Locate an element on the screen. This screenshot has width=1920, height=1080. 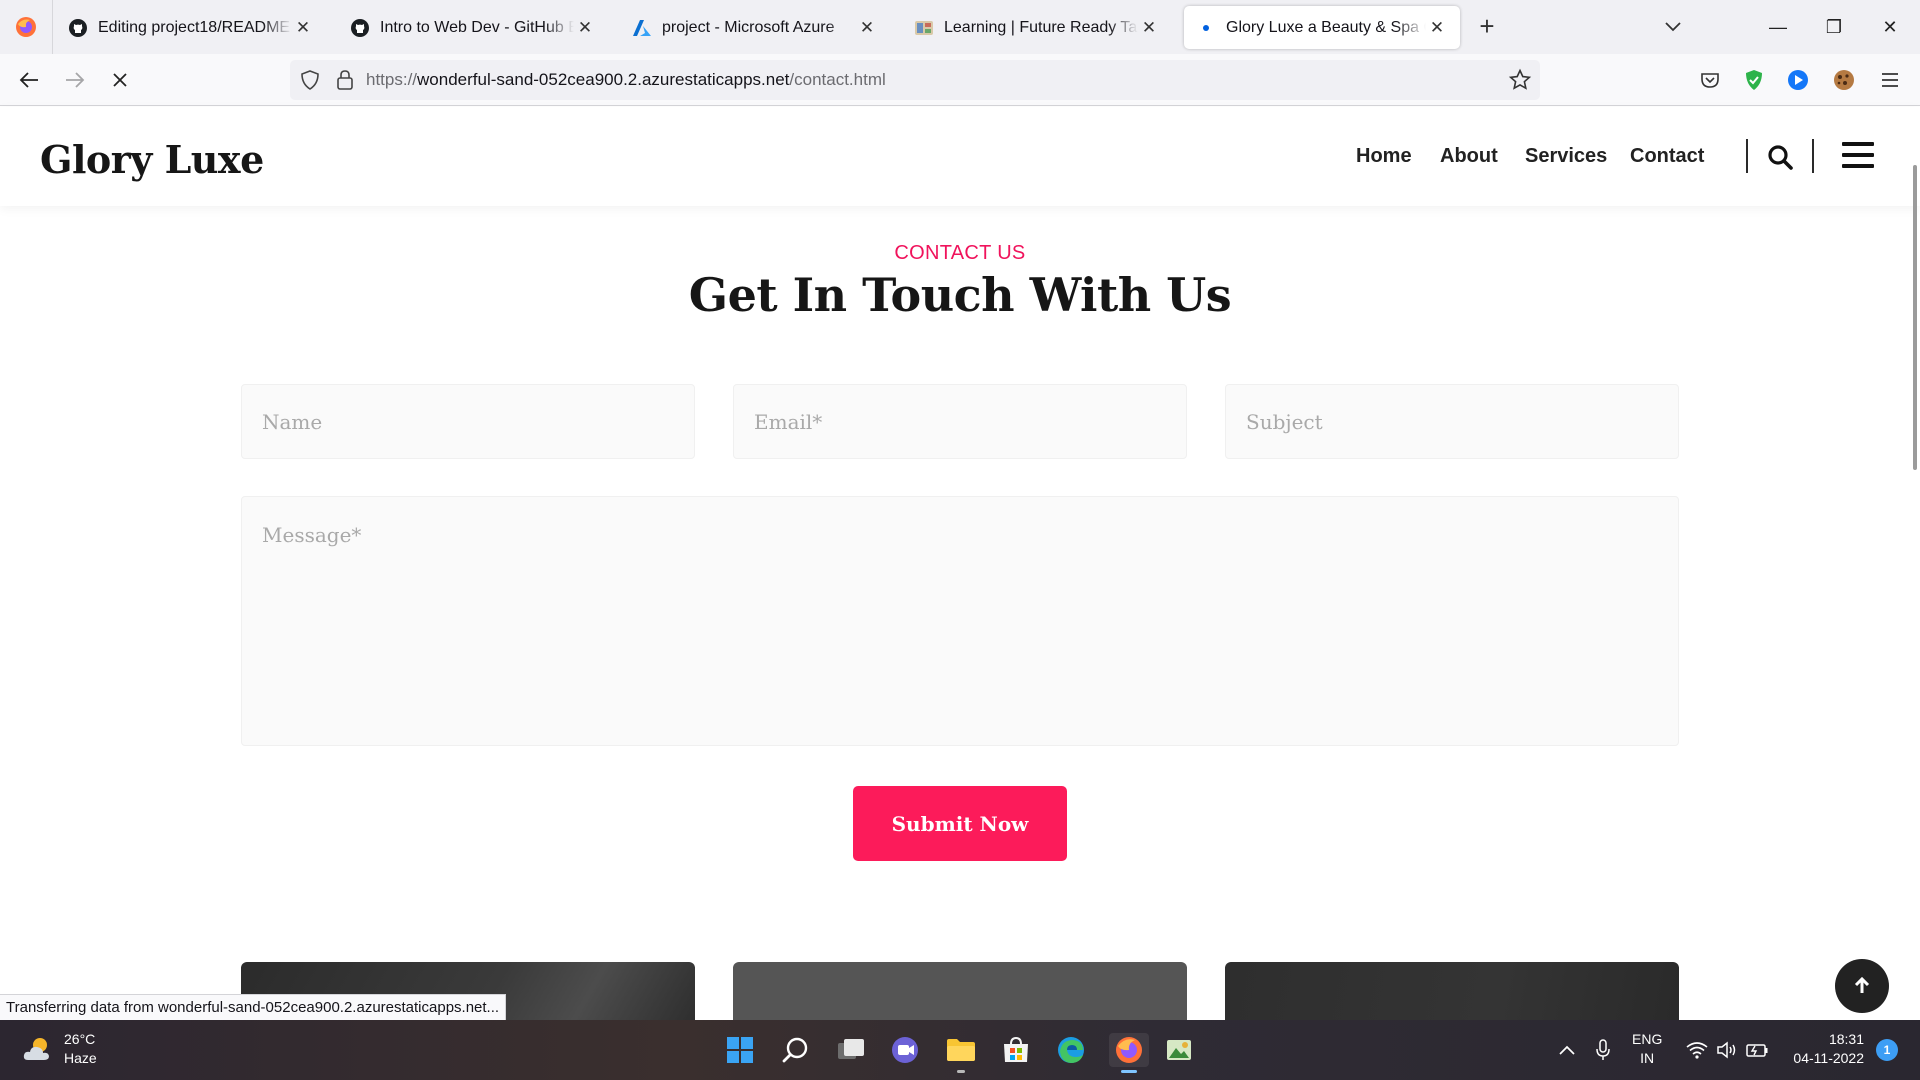
tab-azure: project - Microsoft Azure ✕ is located at coordinates (755, 27).